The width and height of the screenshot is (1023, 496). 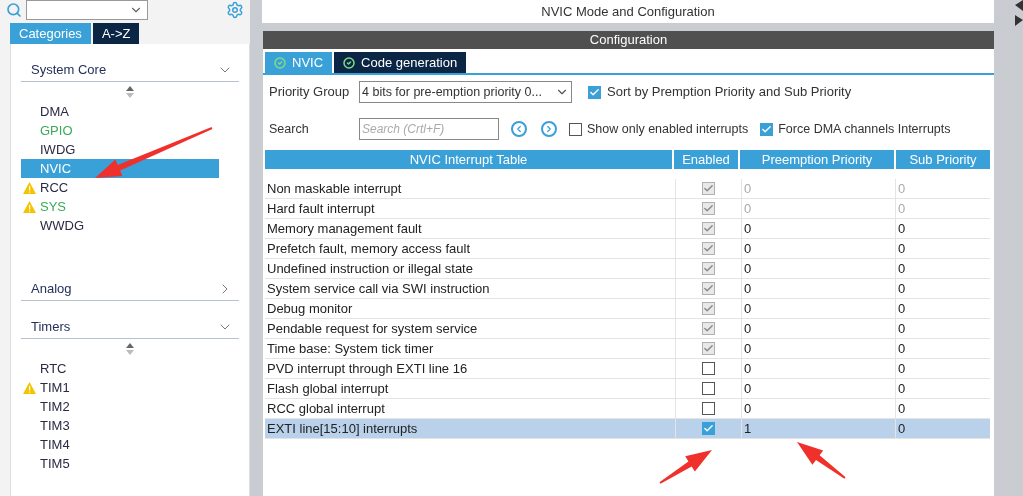 I want to click on table-cell: Flash global interrupt, so click(x=470, y=388).